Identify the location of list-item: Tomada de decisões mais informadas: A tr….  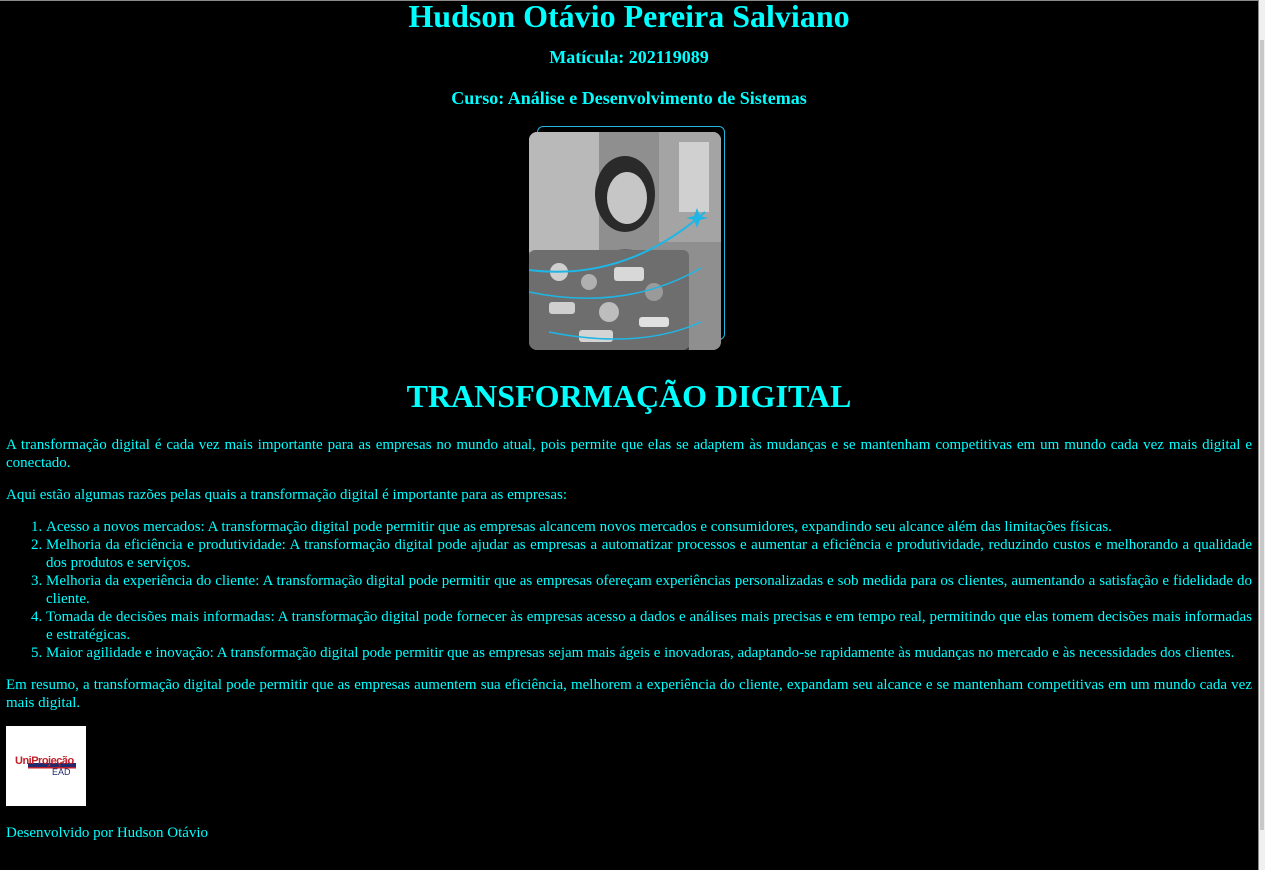
(649, 626).